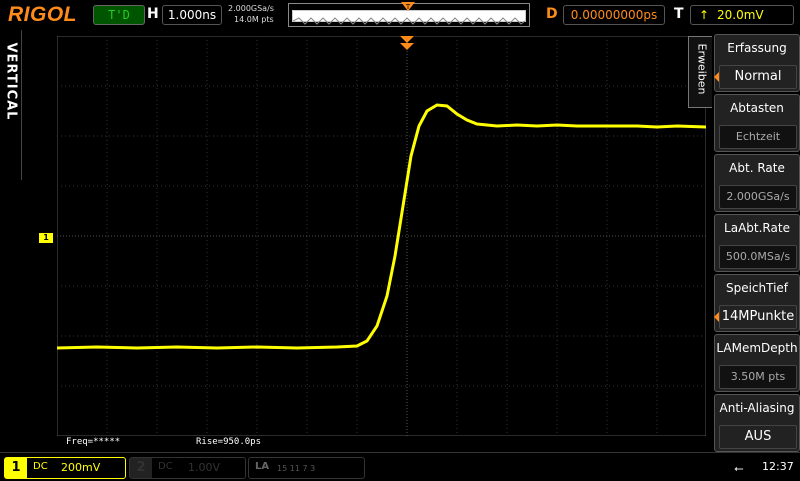  I want to click on menu-item-abtasten: Abtasten Echtzeit, so click(757, 123).